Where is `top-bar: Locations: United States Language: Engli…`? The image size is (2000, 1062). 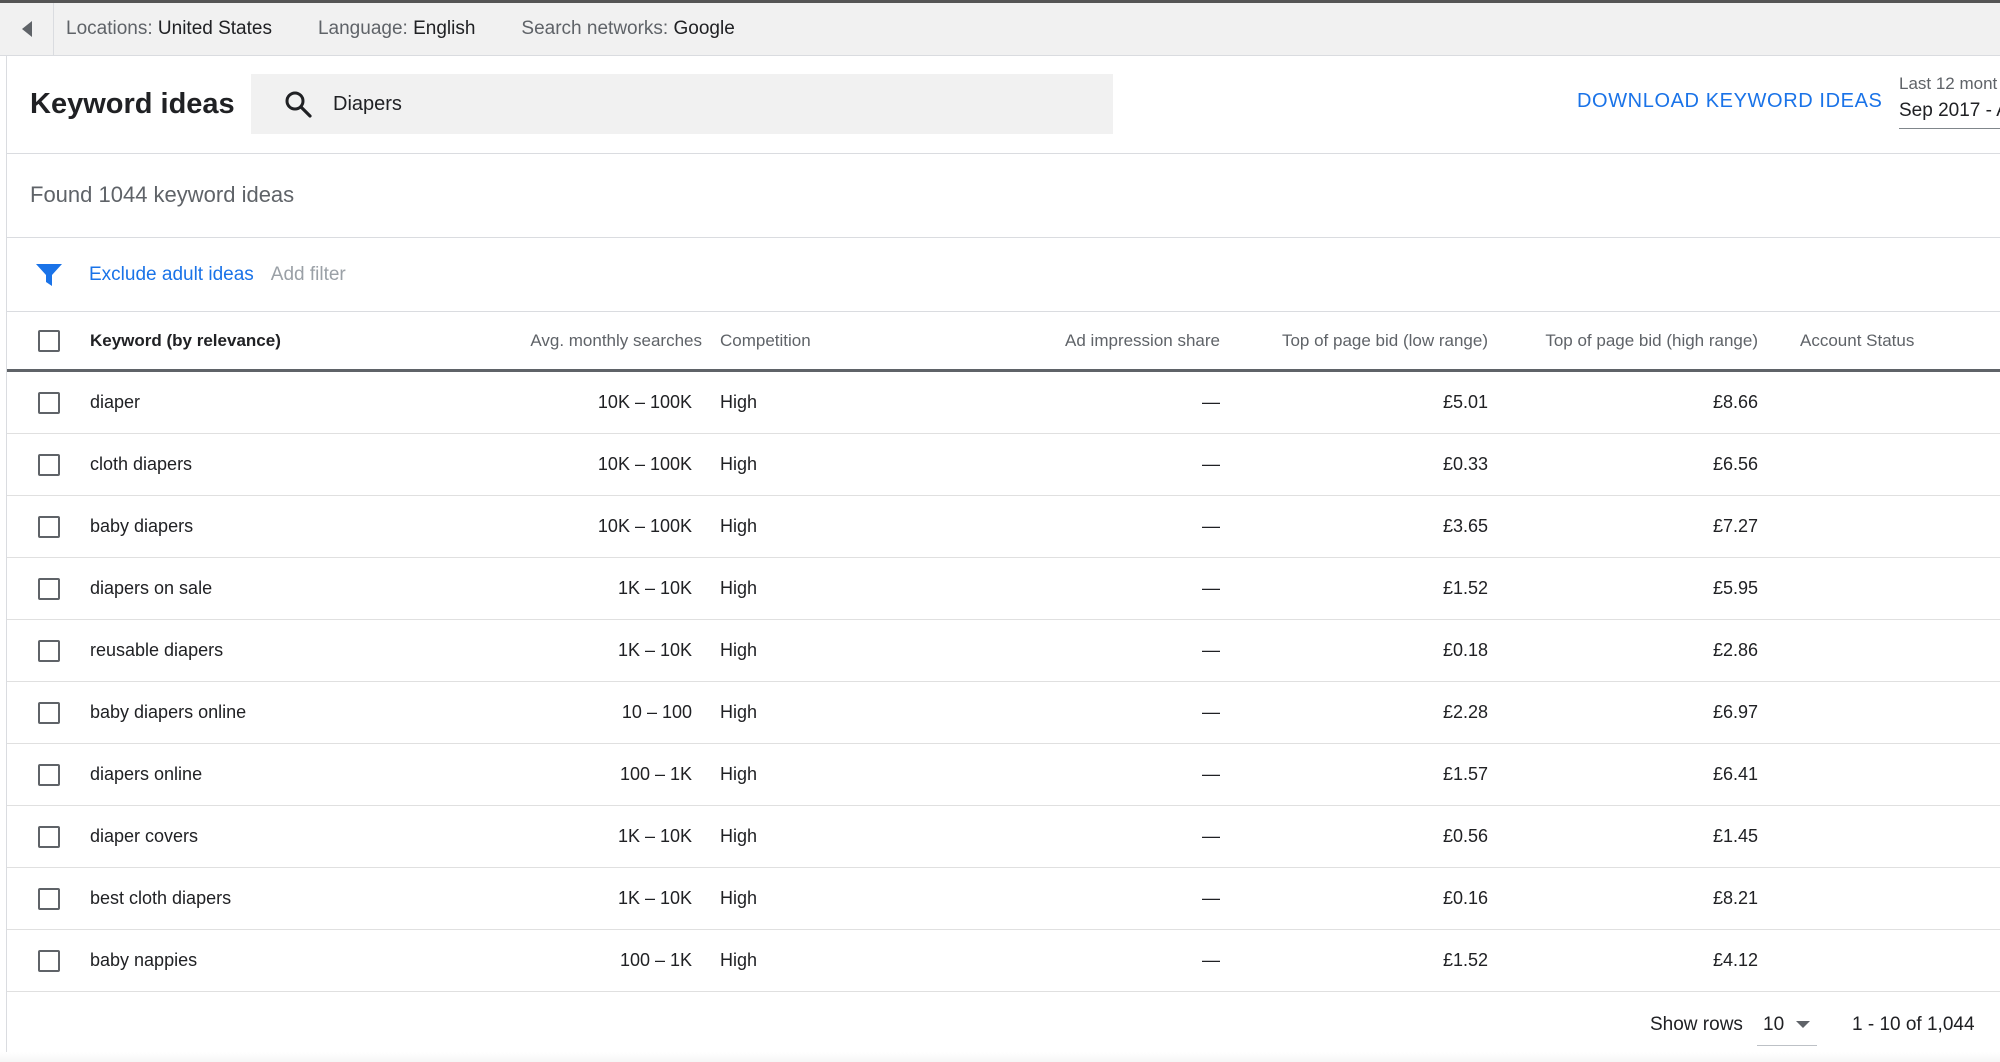
top-bar: Locations: United States Language: Engli… is located at coordinates (1000, 28).